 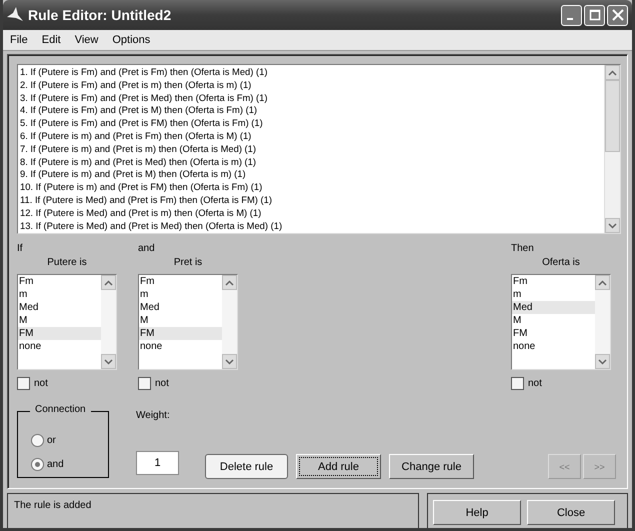 What do you see at coordinates (571, 15) in the screenshot?
I see `minimize-button` at bounding box center [571, 15].